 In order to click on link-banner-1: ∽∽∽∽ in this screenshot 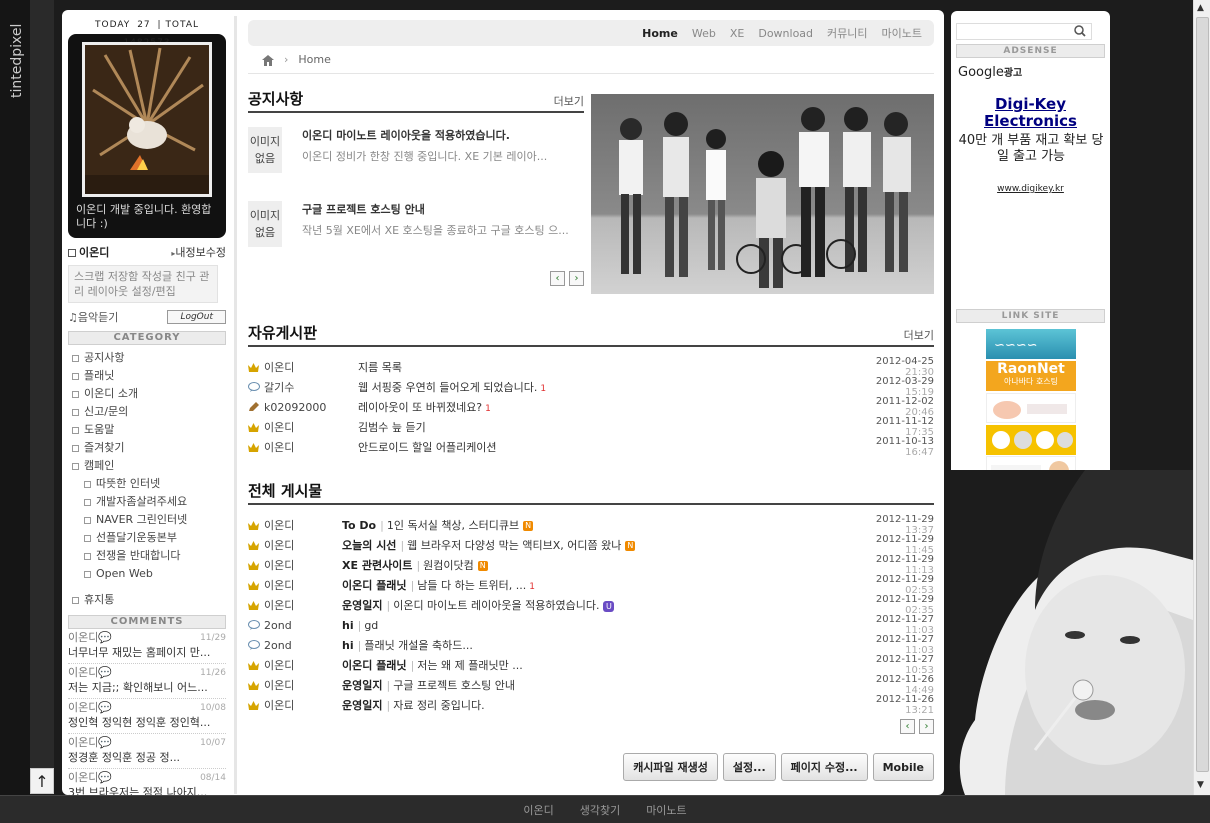, I will do `click(1031, 344)`.